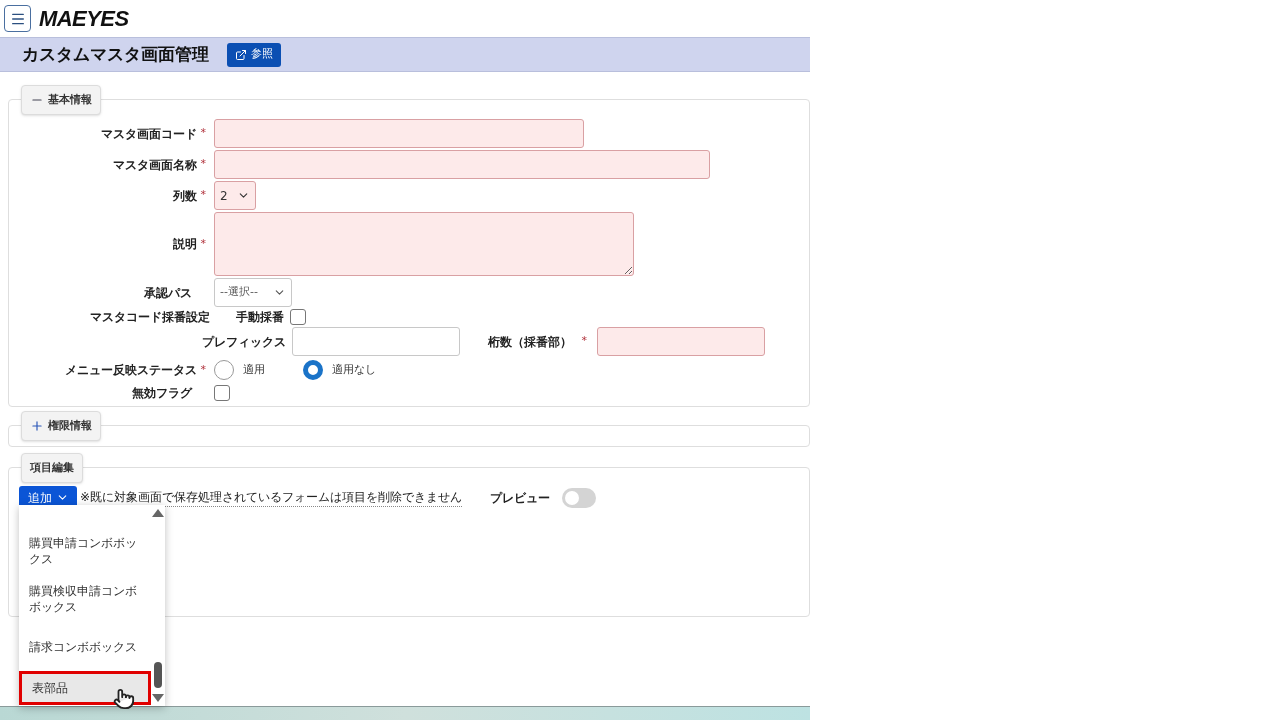 The width and height of the screenshot is (1280, 720). What do you see at coordinates (260, 317) in the screenshot?
I see `field-label: 手動採番` at bounding box center [260, 317].